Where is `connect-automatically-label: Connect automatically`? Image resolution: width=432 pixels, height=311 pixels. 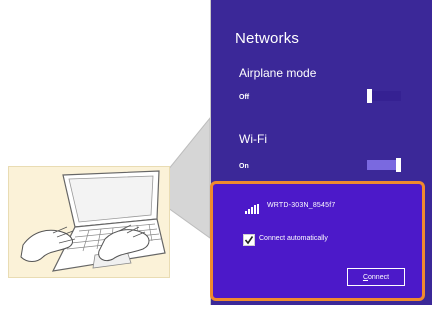 connect-automatically-label: Connect automatically is located at coordinates (293, 238).